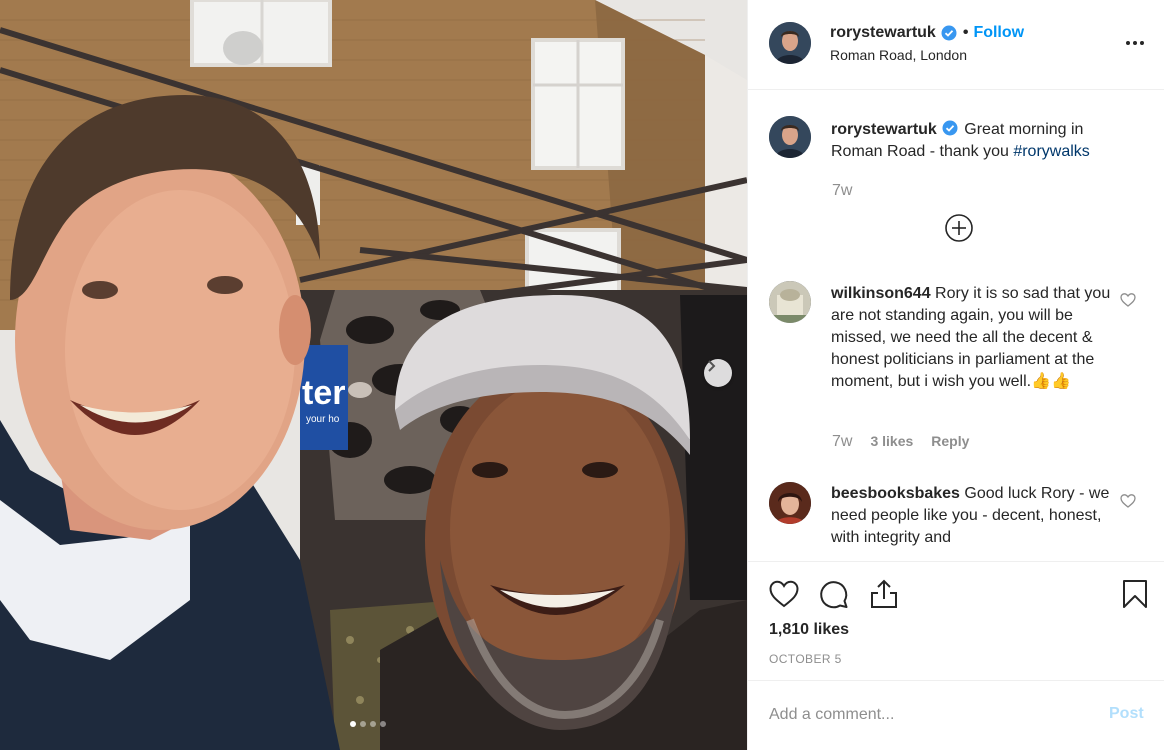 Image resolution: width=1164 pixels, height=750 pixels. I want to click on post-button: Post, so click(1126, 714).